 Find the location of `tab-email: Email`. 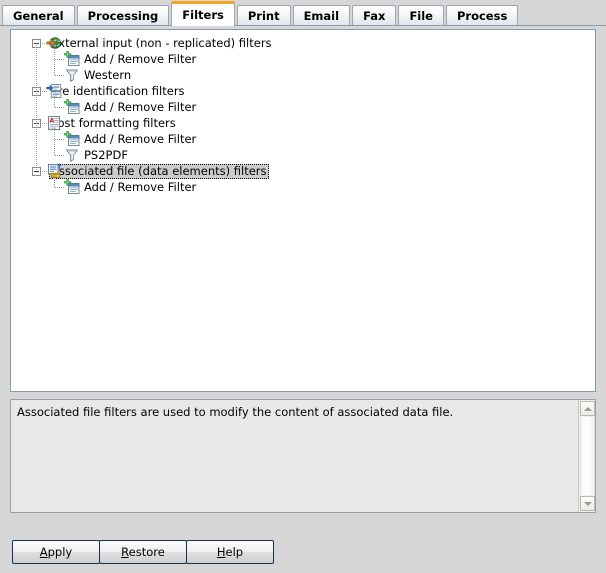

tab-email: Email is located at coordinates (321, 15).